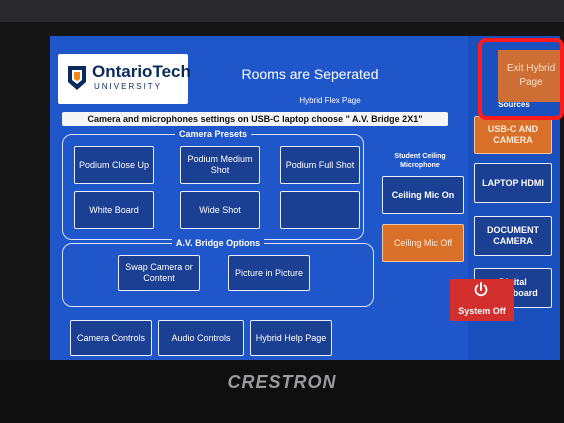 This screenshot has height=423, width=564. I want to click on preset-podium-medium-shot-button: Podium Medium Shot, so click(220, 165).